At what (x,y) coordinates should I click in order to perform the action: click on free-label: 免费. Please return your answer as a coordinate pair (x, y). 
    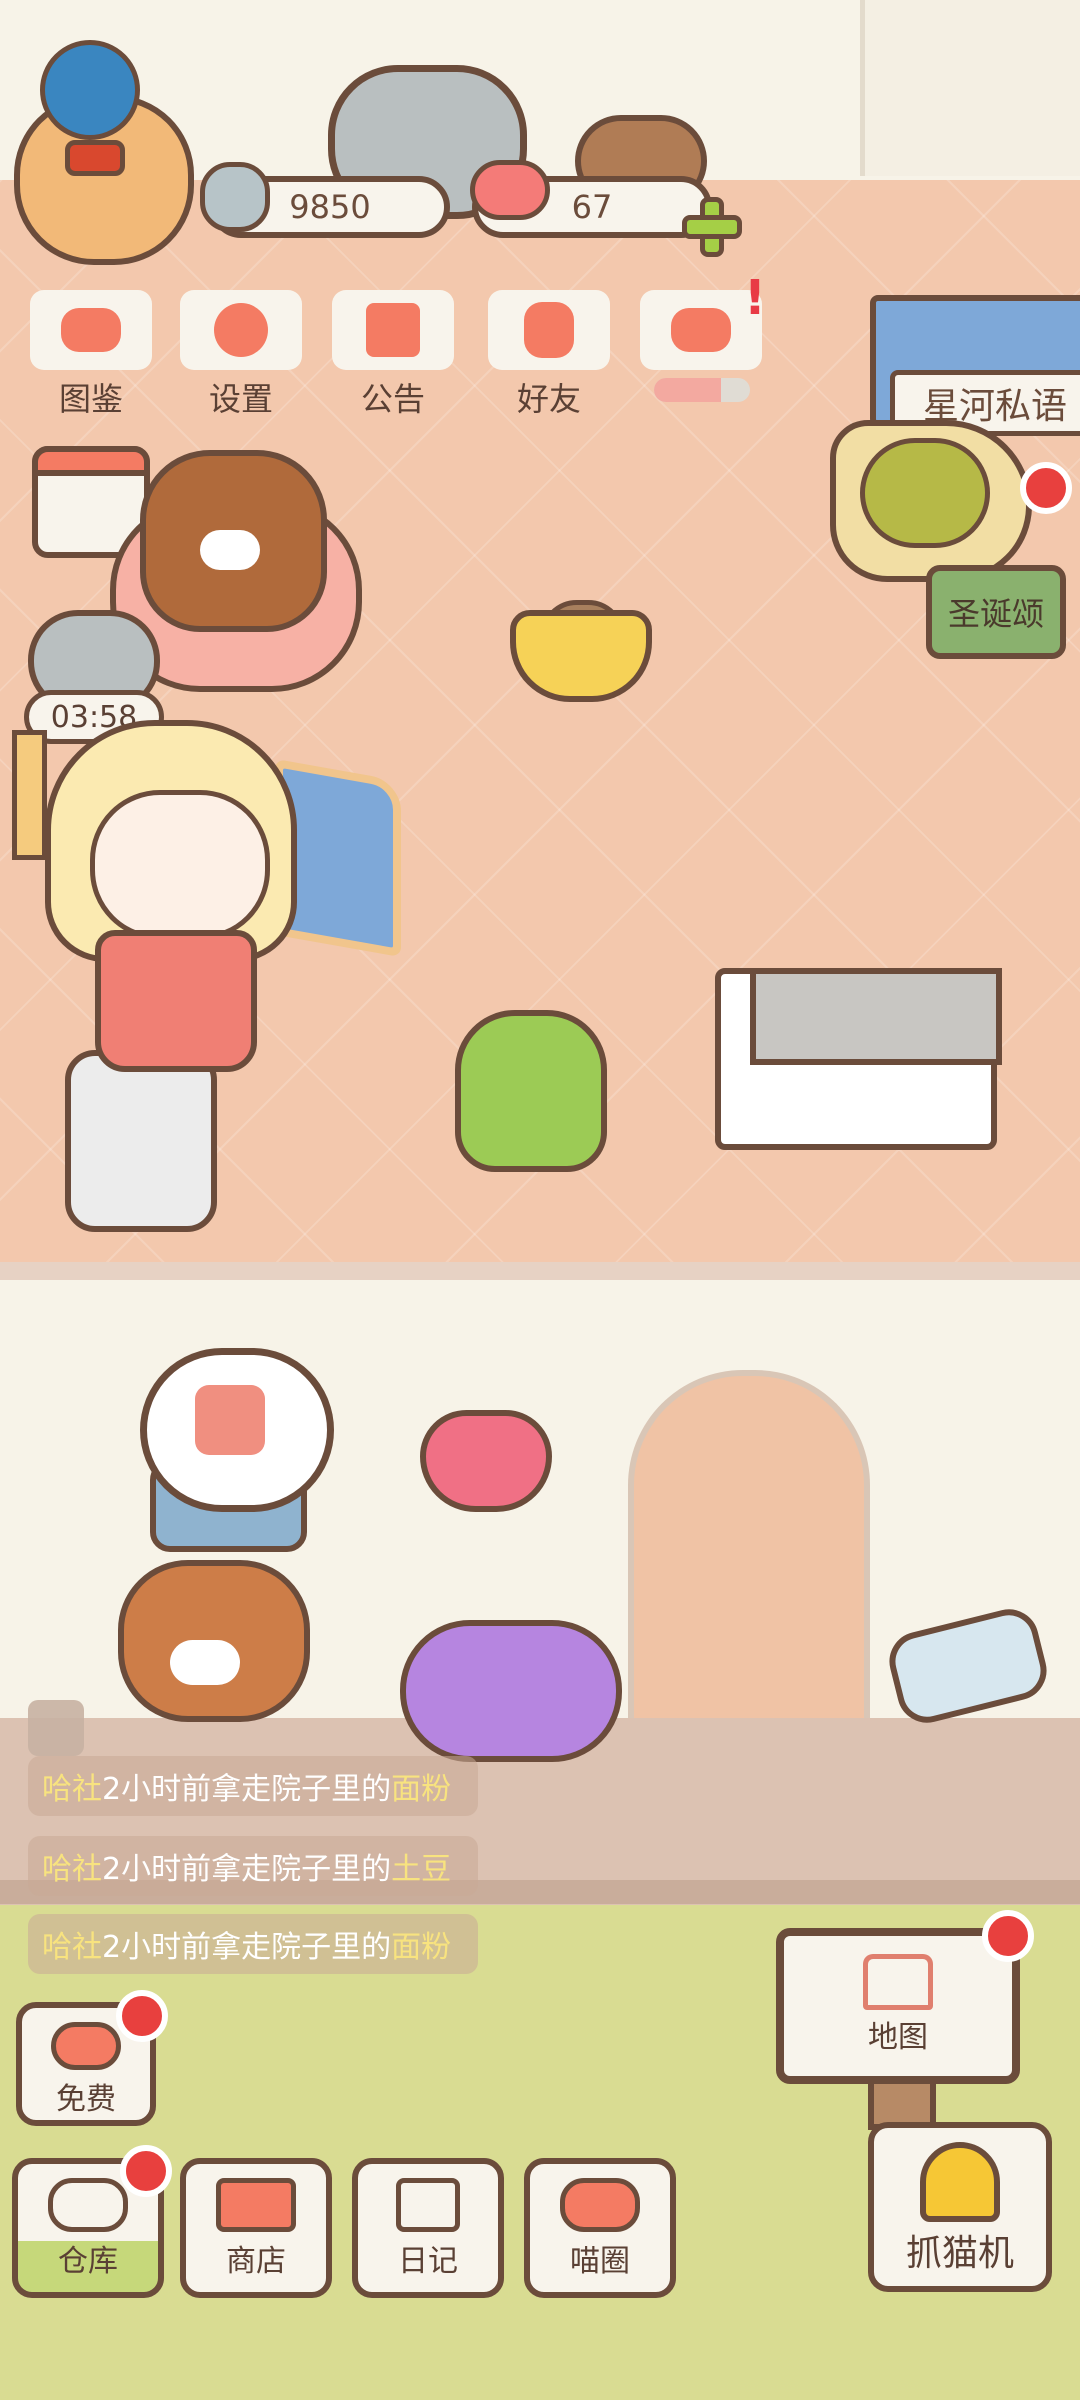
    Looking at the image, I should click on (86, 2099).